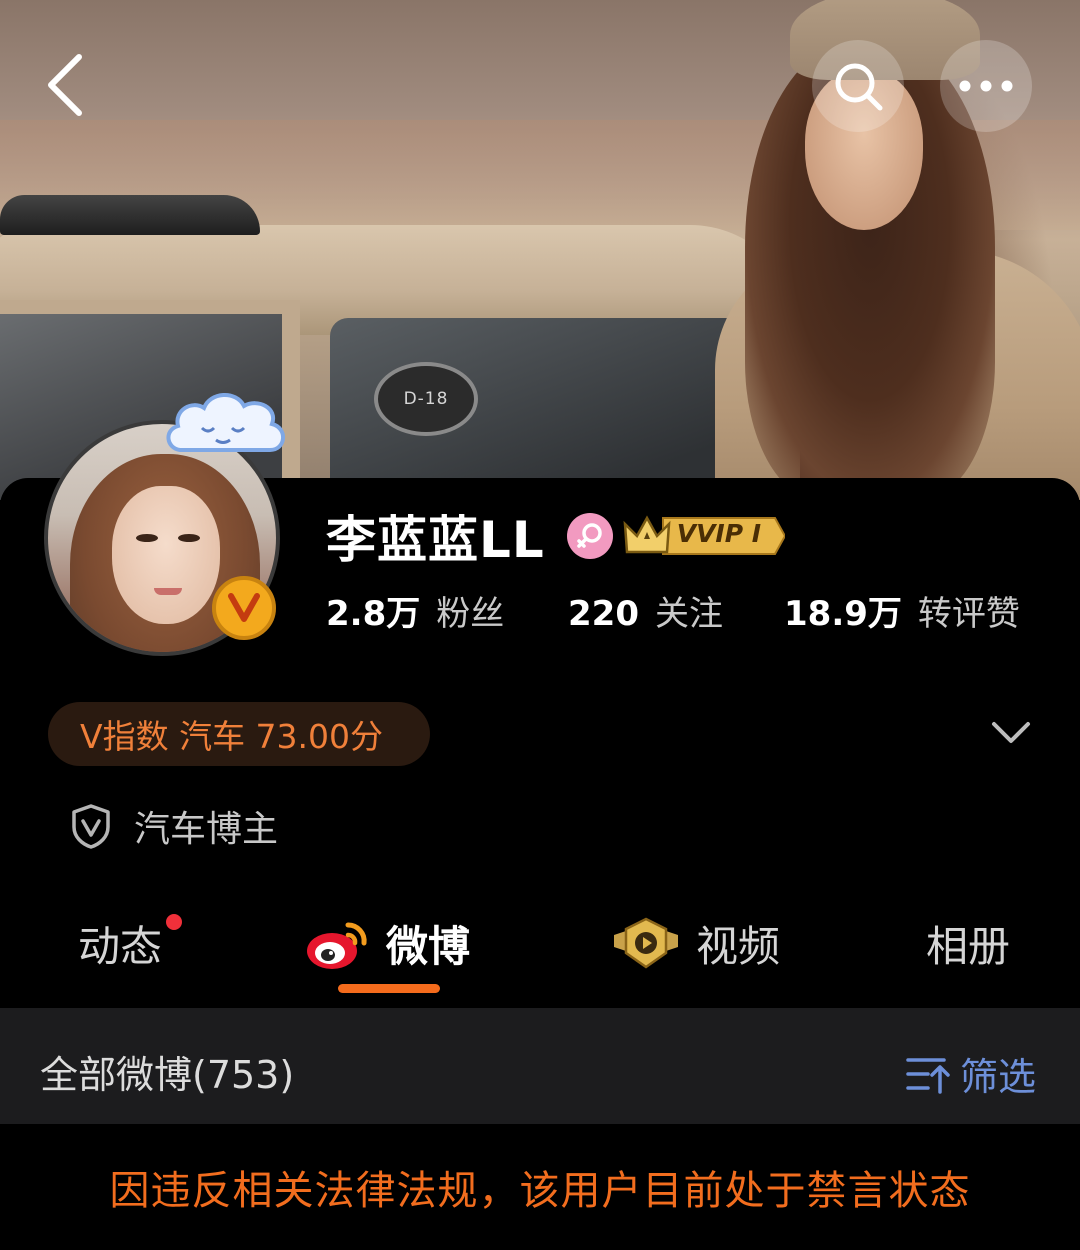  I want to click on tab-dynamics: 动态, so click(131, 943).